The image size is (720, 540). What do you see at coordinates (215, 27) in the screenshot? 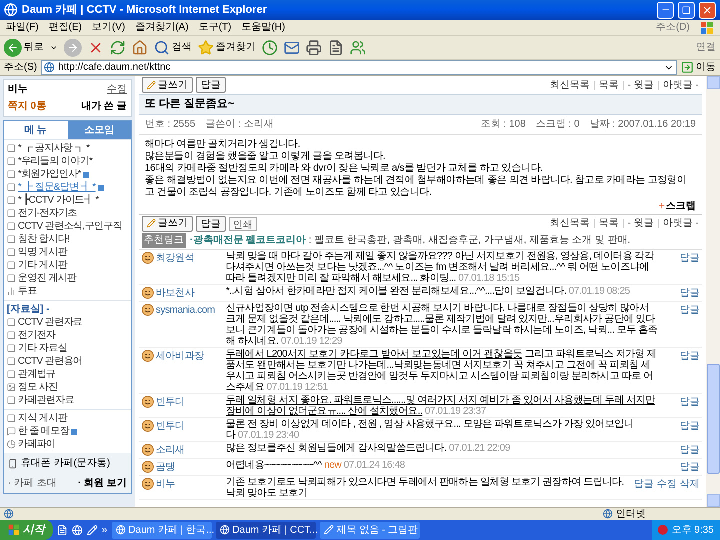
I see `menu-item: 도구(T)` at bounding box center [215, 27].